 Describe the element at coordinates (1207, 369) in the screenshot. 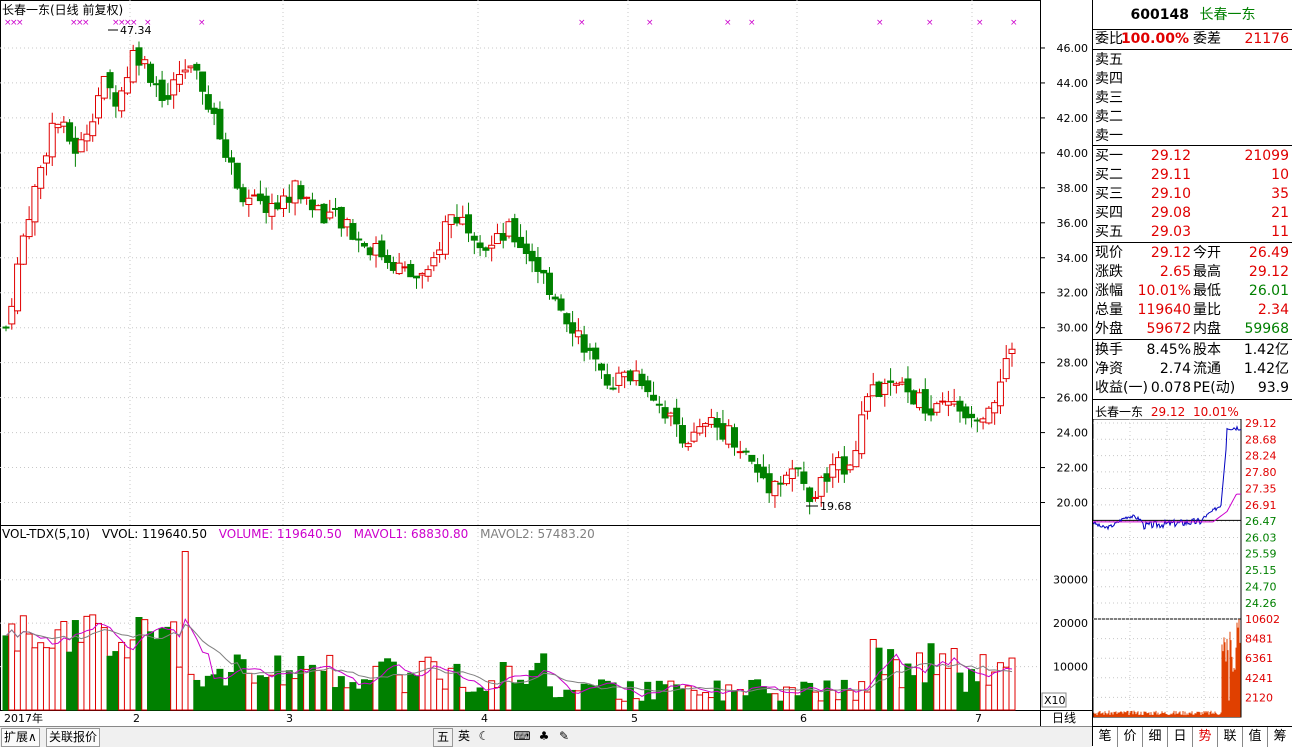

I see `fund-label: 流通` at that location.